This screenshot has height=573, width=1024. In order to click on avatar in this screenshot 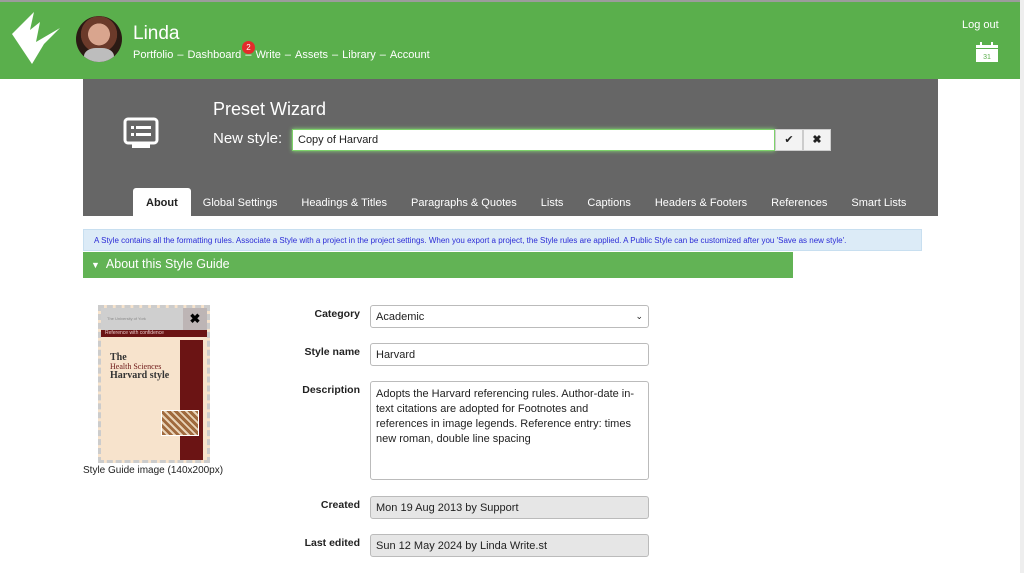, I will do `click(99, 39)`.